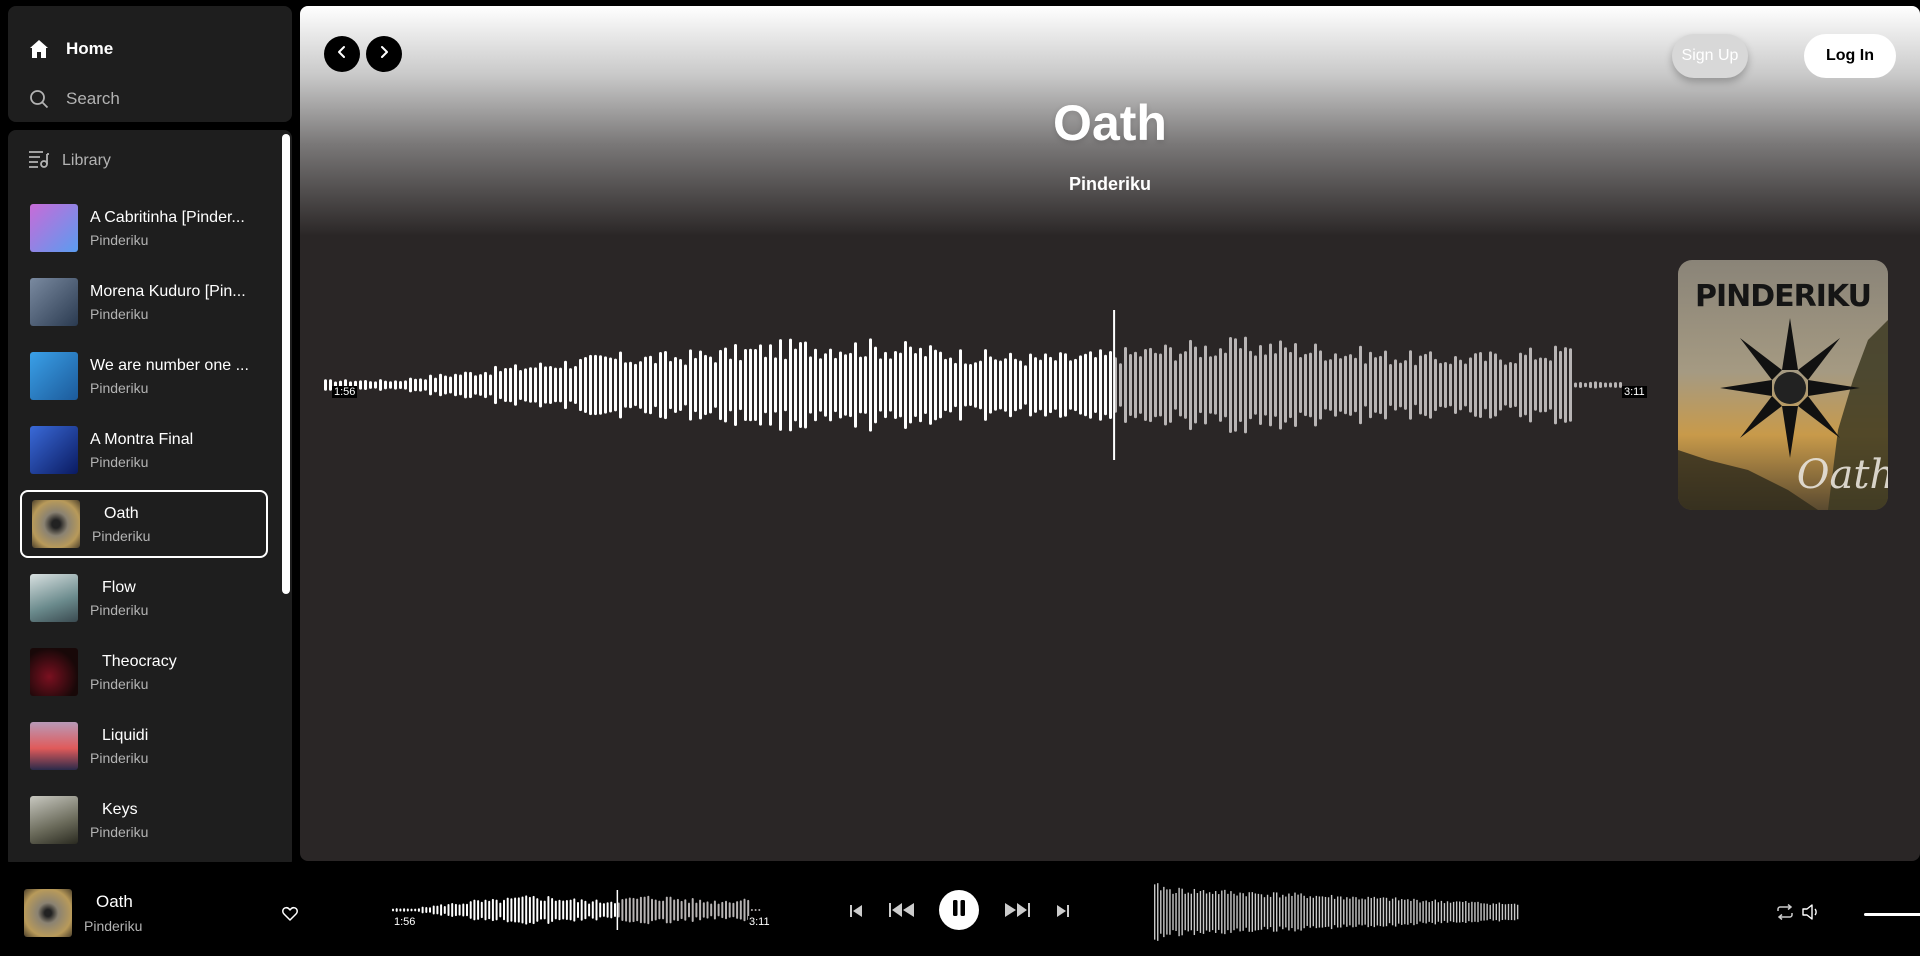 Image resolution: width=1920 pixels, height=956 pixels. Describe the element at coordinates (144, 450) in the screenshot. I see `library-track-item: A Montra Final Pinderiku` at that location.